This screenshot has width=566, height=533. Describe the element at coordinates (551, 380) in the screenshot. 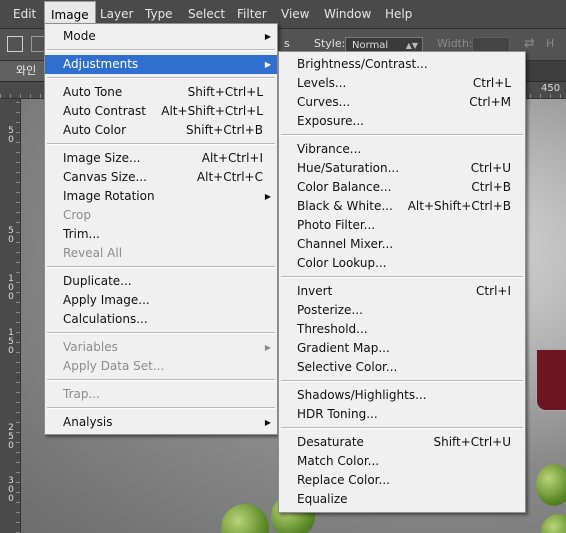

I see `wine-glass-image` at that location.